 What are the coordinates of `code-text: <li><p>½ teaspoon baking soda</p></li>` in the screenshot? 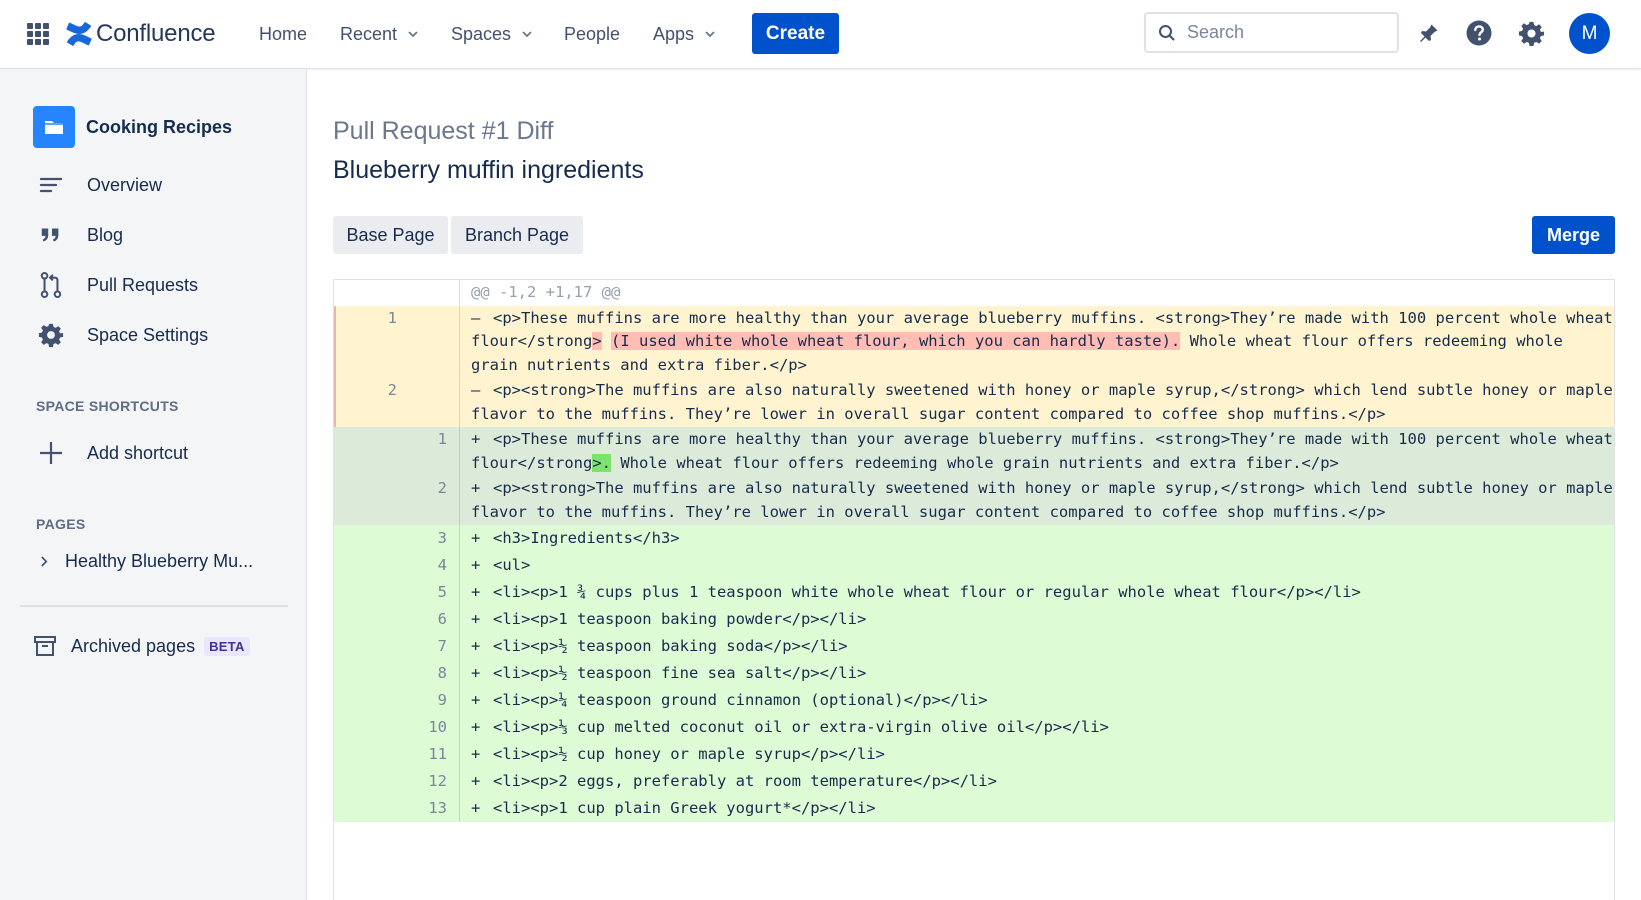 It's located at (670, 646).